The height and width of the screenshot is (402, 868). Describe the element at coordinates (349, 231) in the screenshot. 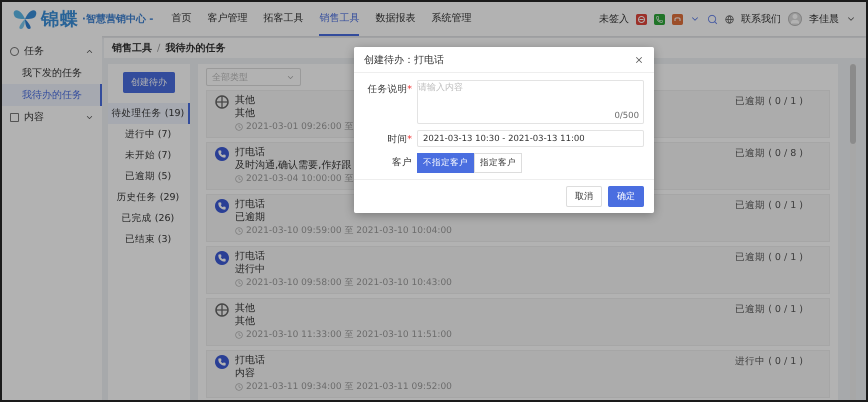

I see `task-time: 2021-03-10 09:59:00 至 2021-03-10 10:04:00` at that location.